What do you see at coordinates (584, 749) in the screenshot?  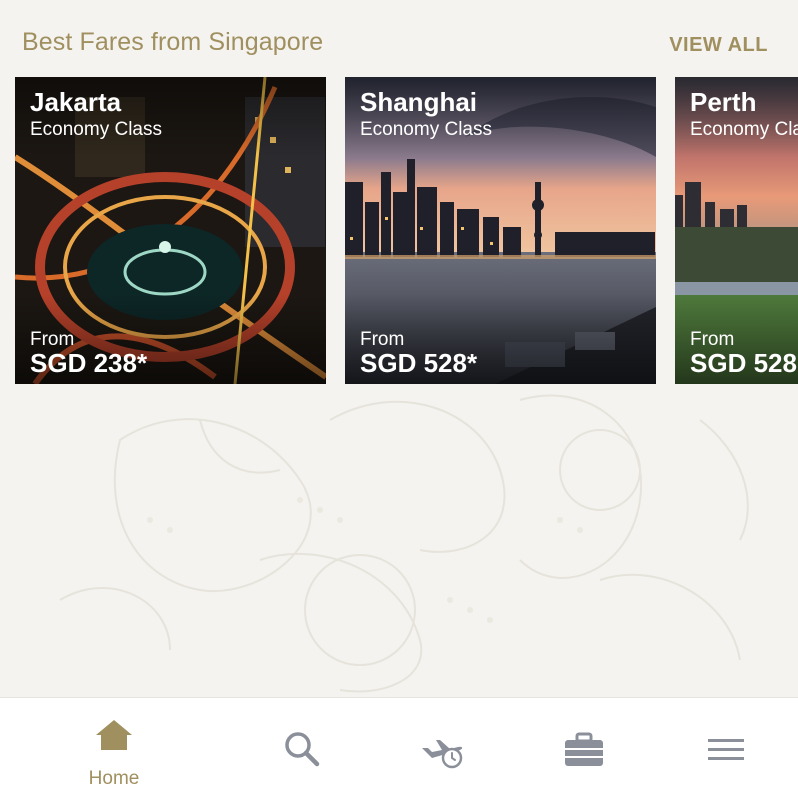 I see `trips-icon` at bounding box center [584, 749].